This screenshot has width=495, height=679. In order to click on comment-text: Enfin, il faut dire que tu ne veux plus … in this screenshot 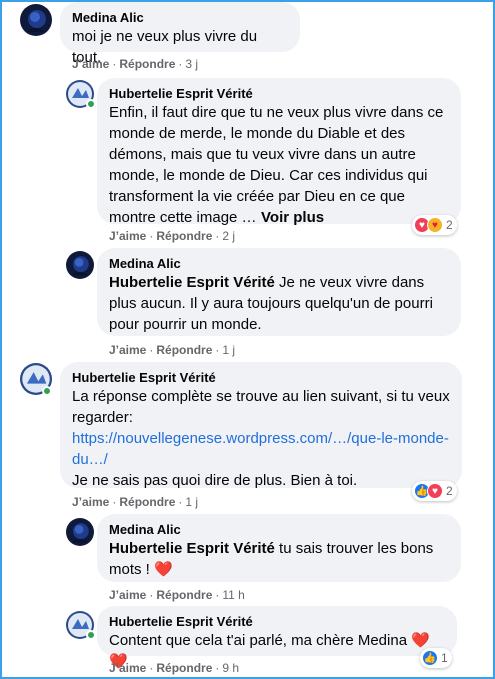, I will do `click(276, 165)`.